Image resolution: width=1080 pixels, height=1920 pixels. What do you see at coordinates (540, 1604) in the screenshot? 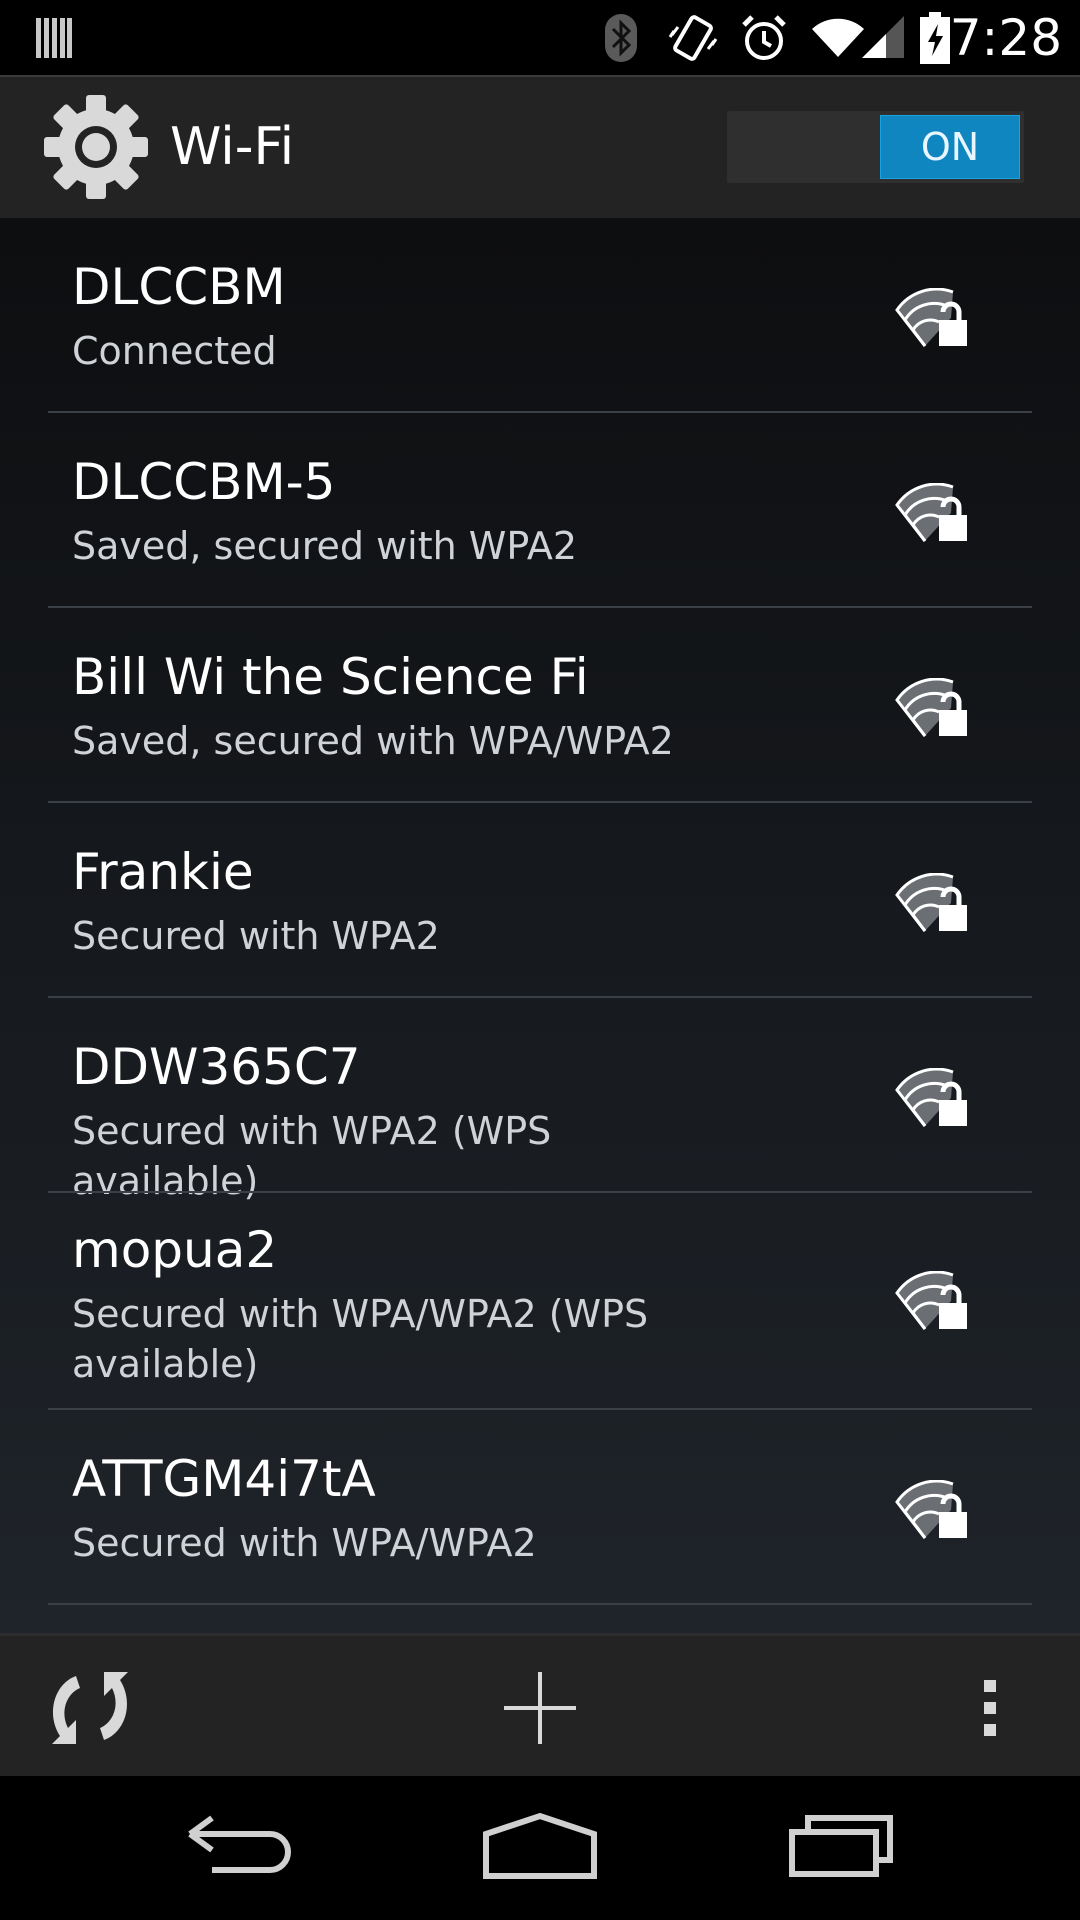
I see `list-divider` at bounding box center [540, 1604].